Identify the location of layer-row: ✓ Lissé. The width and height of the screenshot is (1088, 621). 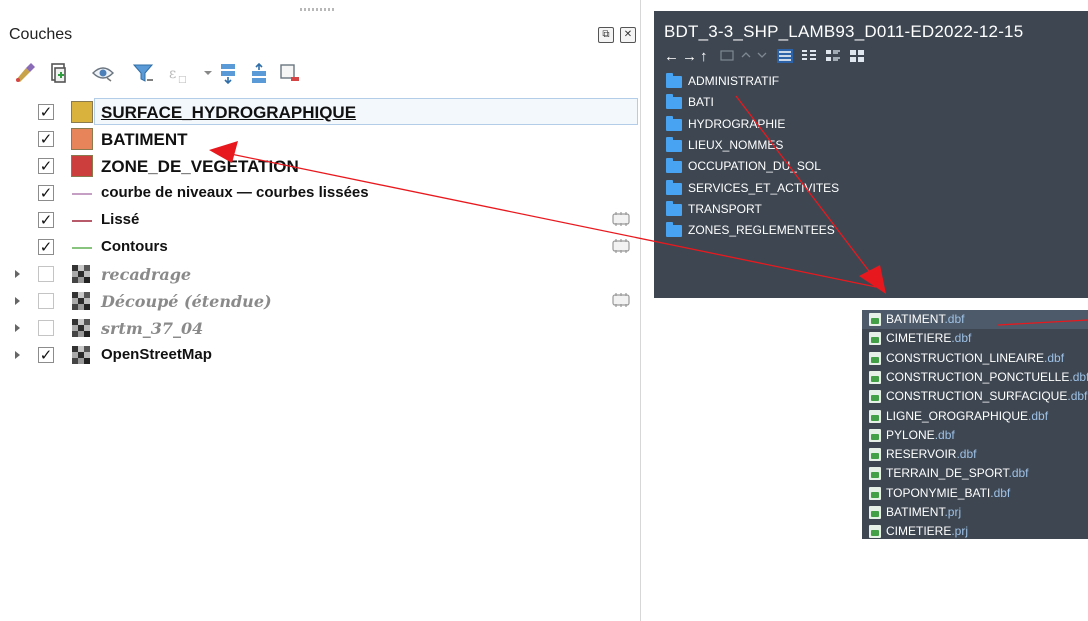
(320, 222).